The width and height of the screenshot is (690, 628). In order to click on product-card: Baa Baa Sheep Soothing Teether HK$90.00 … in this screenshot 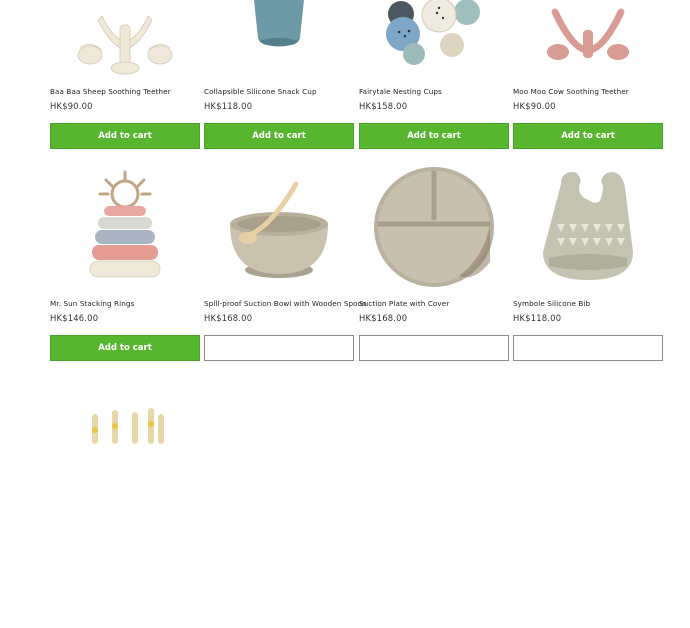, I will do `click(125, 91)`.